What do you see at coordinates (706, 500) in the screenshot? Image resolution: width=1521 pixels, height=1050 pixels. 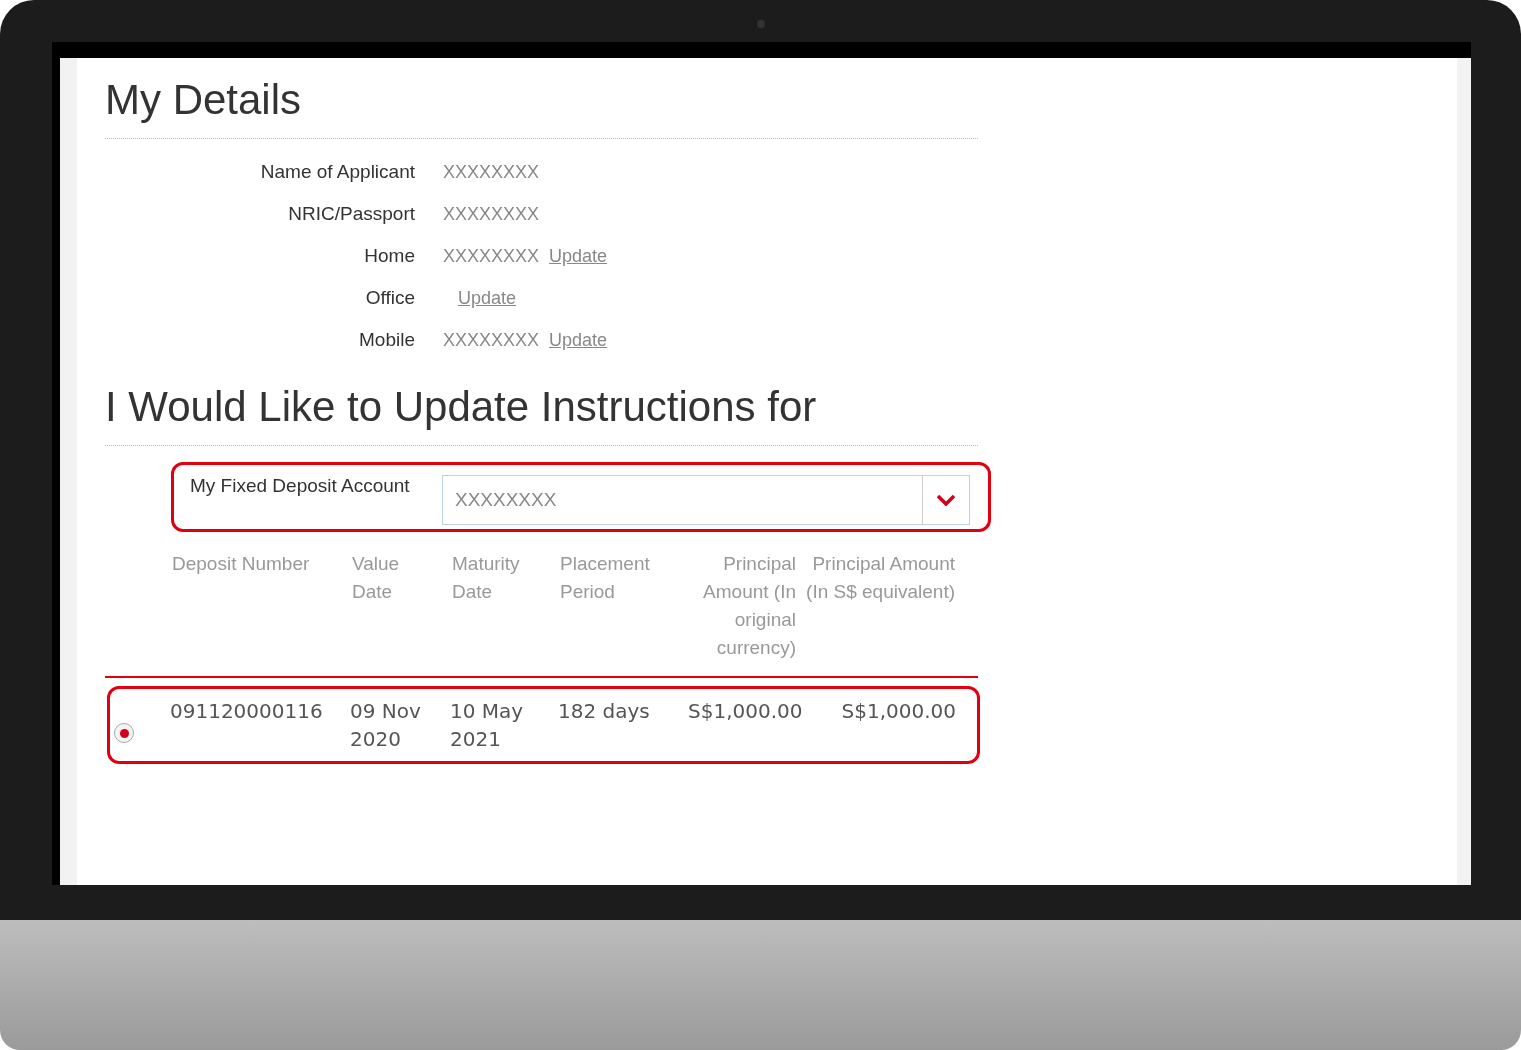 I see `account-dropdown: XXXXXXXX` at bounding box center [706, 500].